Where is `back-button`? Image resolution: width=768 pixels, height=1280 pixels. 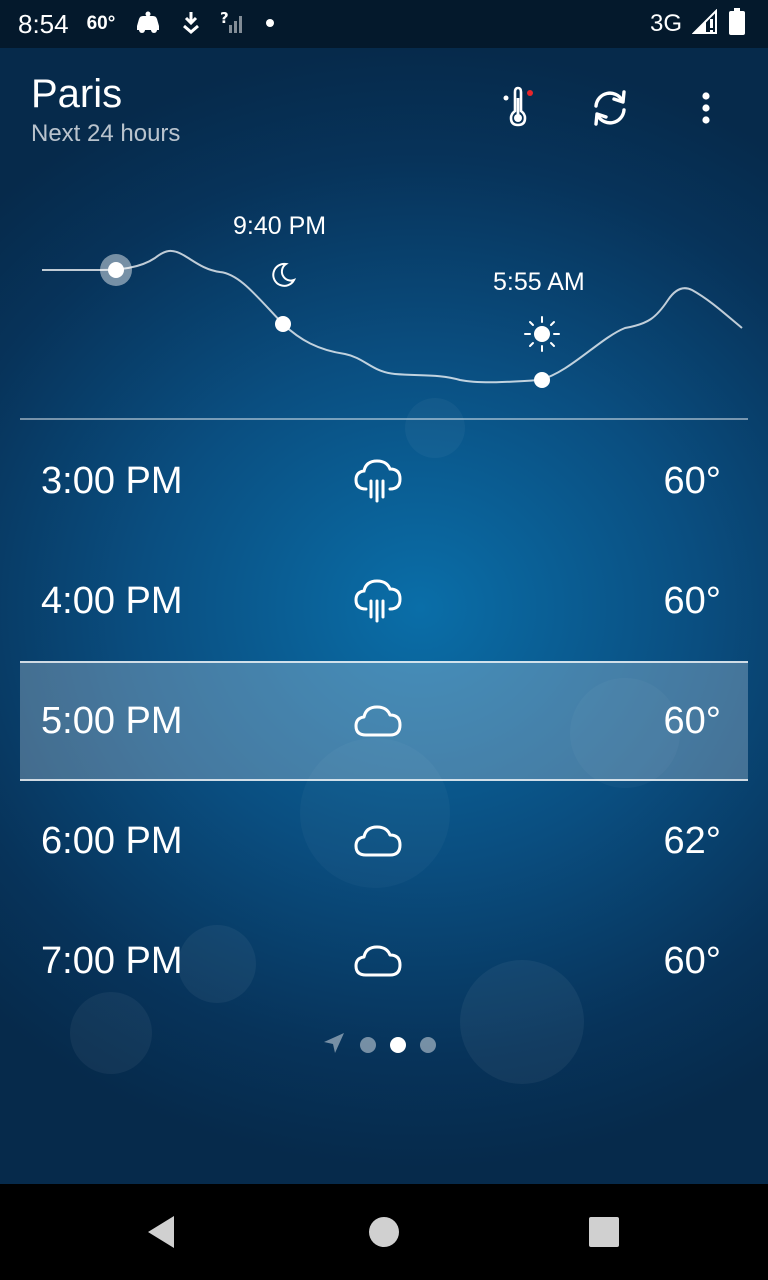 back-button is located at coordinates (162, 1232).